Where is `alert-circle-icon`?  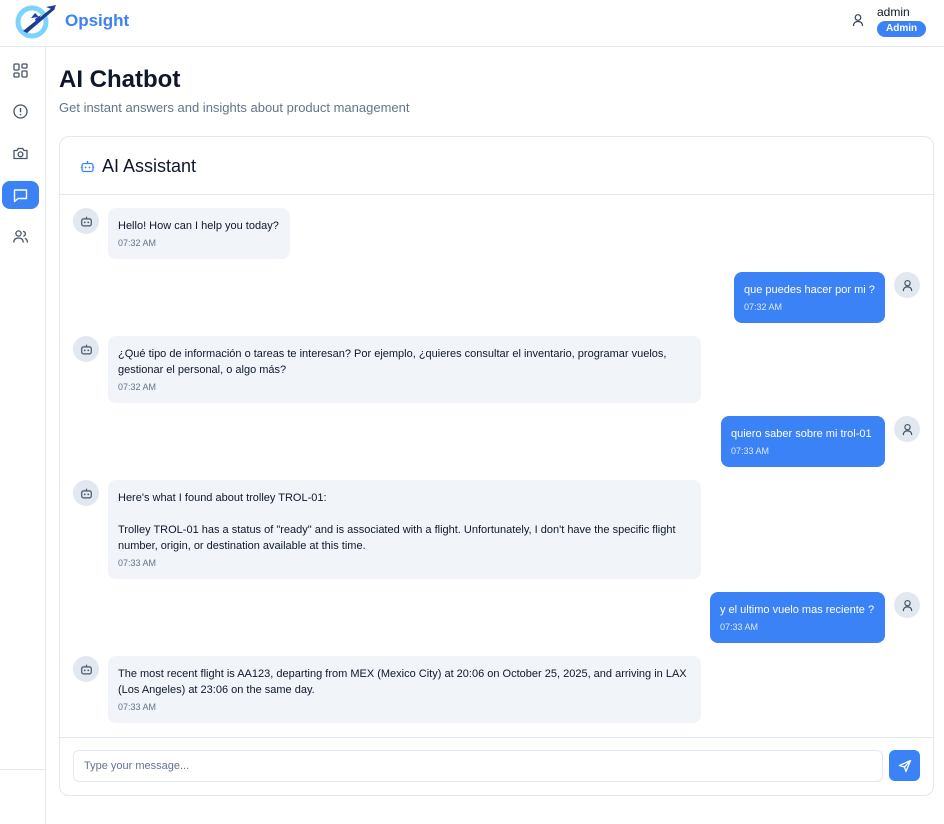 alert-circle-icon is located at coordinates (20, 111).